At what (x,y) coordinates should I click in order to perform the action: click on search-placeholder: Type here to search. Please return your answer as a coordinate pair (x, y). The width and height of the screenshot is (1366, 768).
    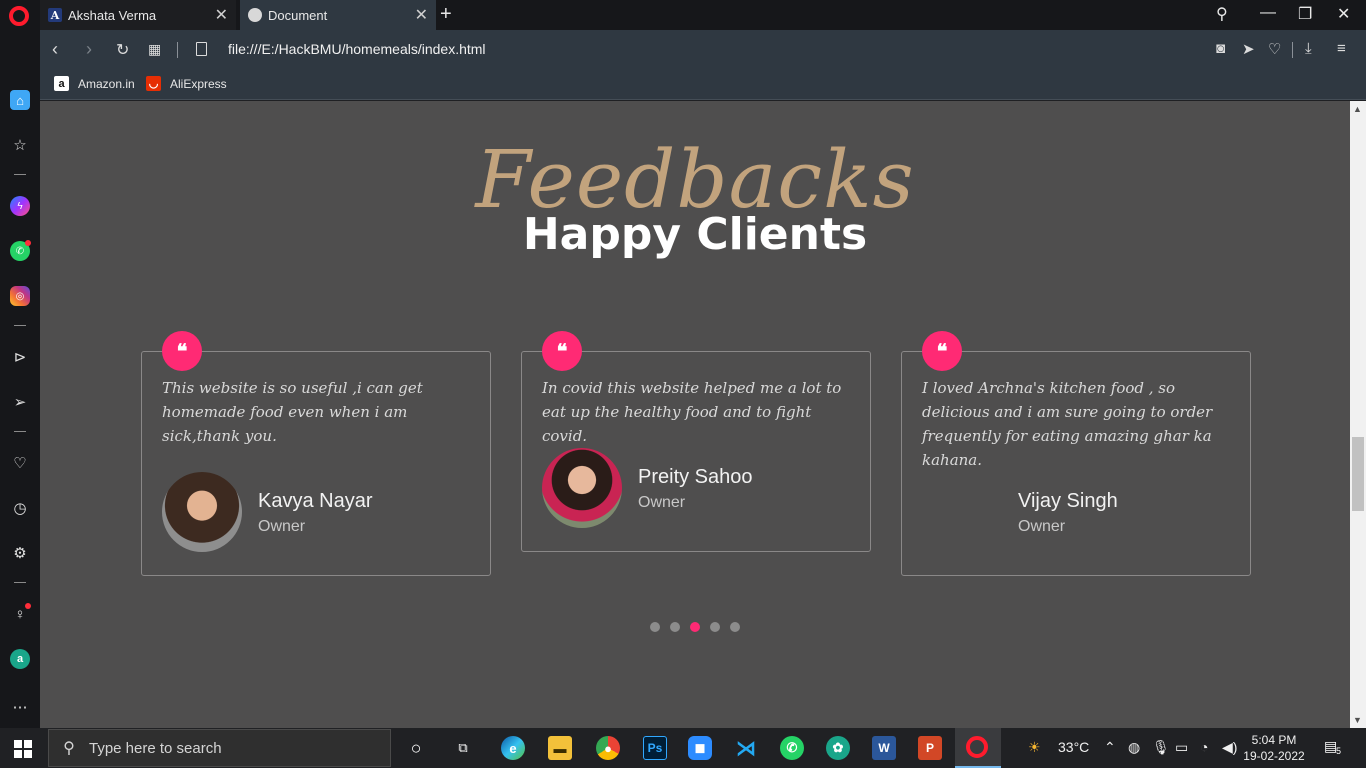
    Looking at the image, I should click on (155, 748).